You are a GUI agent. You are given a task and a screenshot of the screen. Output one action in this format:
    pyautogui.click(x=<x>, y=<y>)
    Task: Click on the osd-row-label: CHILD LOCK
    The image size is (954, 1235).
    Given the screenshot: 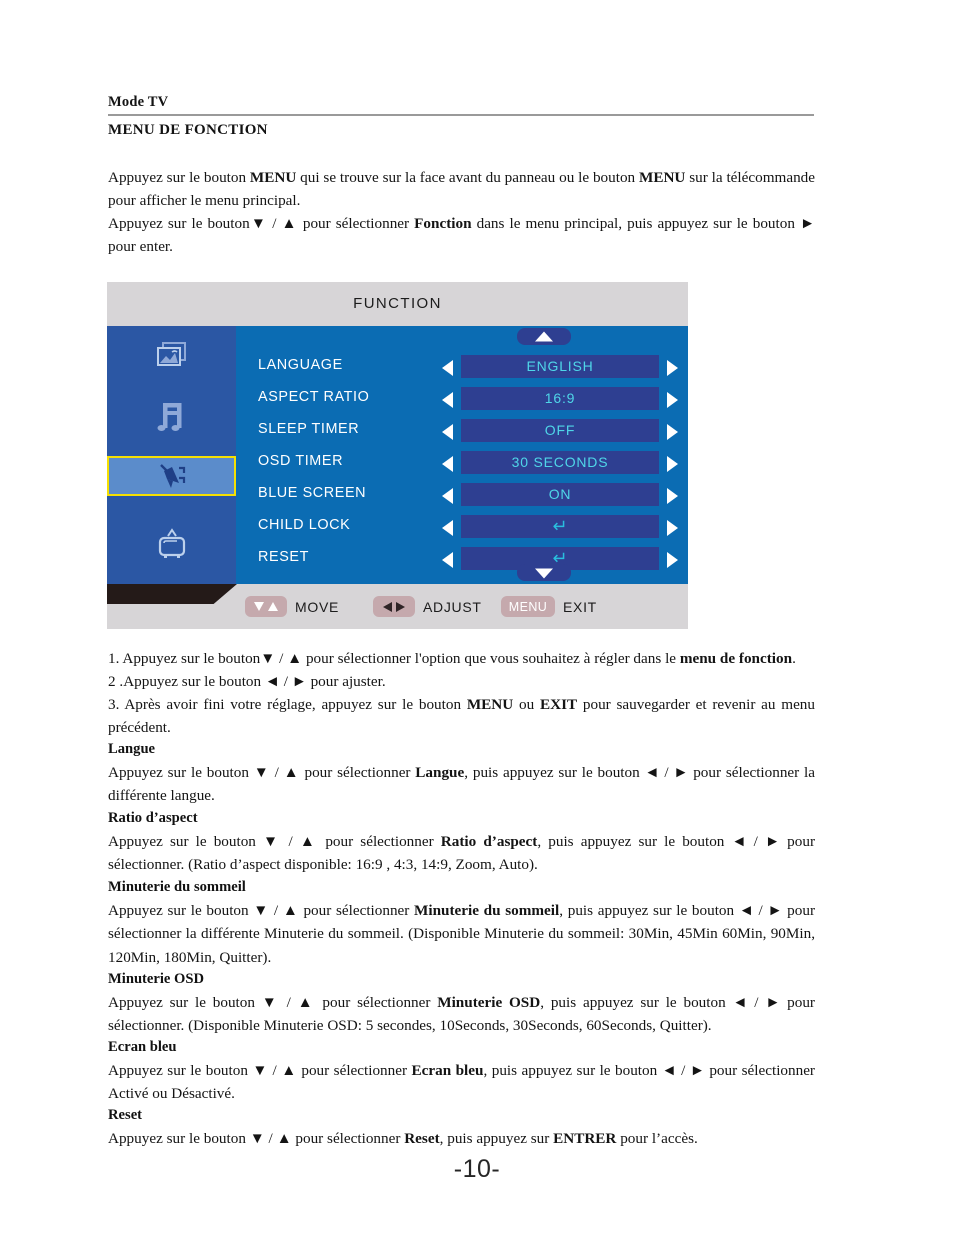 What is the action you would take?
    pyautogui.click(x=304, y=525)
    